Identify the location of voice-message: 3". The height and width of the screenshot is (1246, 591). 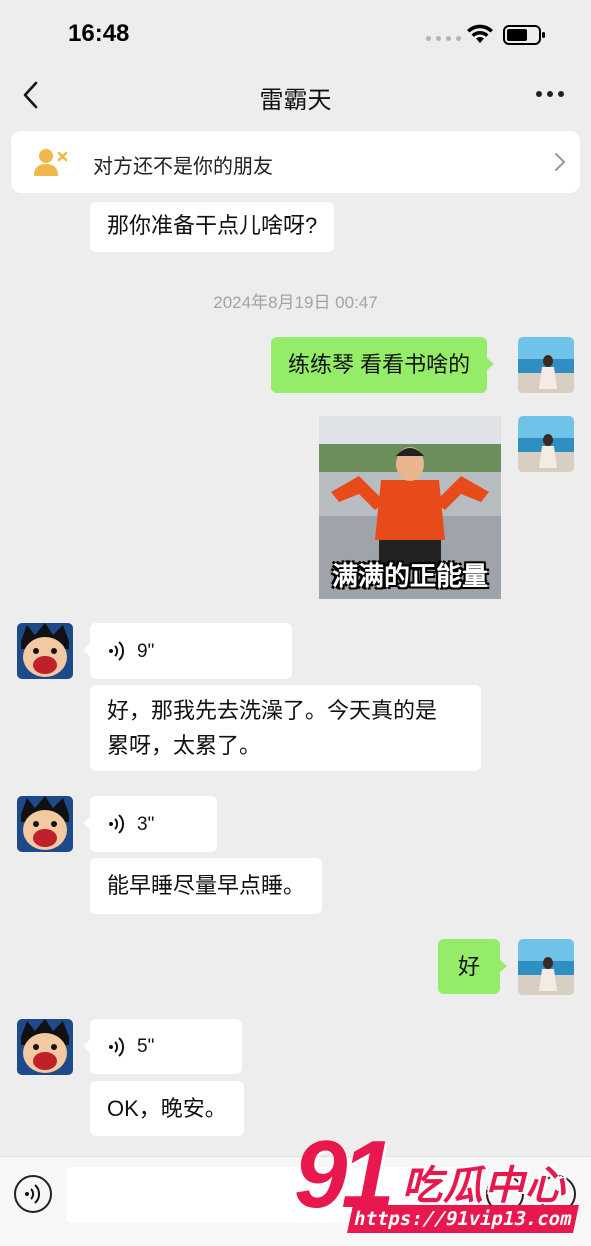
(150, 824).